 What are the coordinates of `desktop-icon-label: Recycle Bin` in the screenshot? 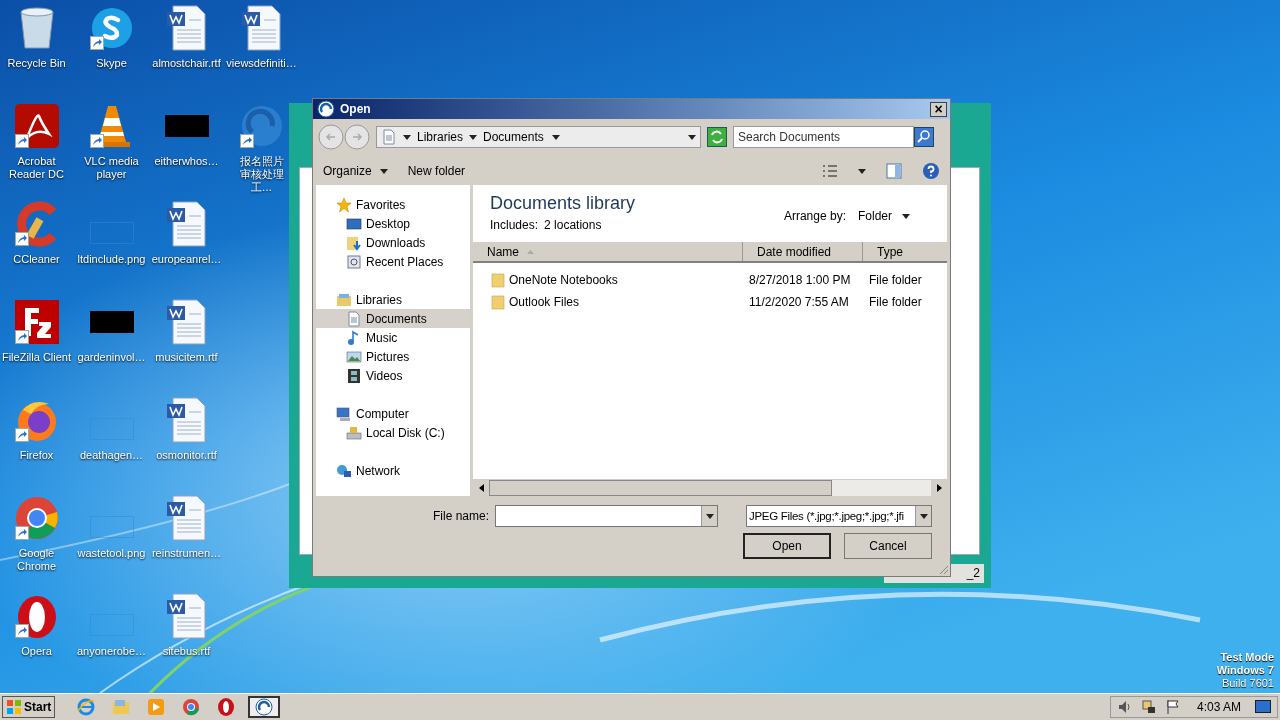 It's located at (37, 63).